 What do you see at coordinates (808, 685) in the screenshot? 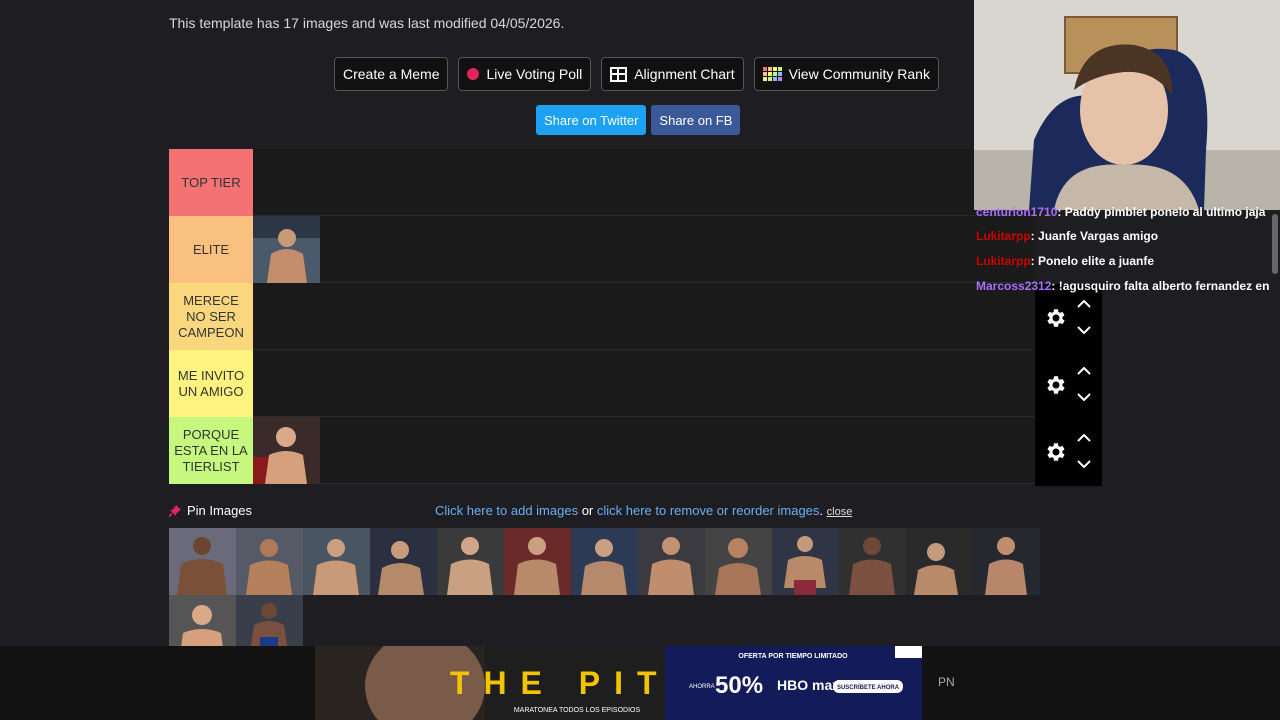
I see `ad-hbo-brand: HBO max` at bounding box center [808, 685].